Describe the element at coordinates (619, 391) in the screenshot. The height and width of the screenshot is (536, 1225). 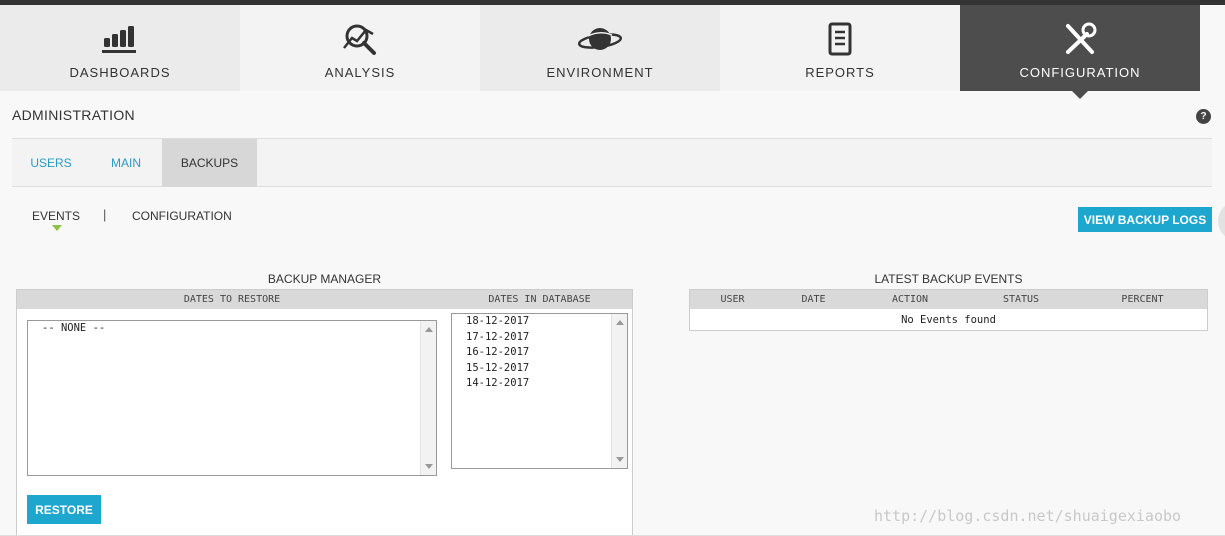
I see `database-list-scrollbar` at that location.